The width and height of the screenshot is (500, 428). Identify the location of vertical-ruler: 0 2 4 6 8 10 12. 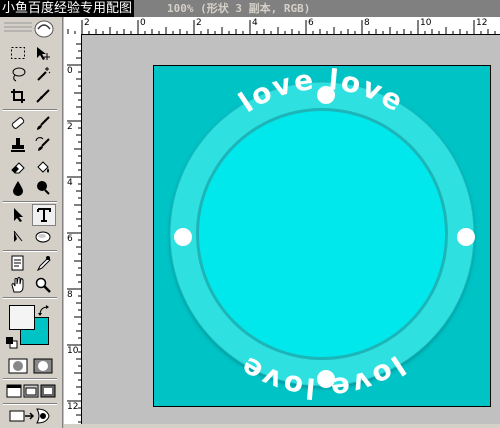
(73, 231).